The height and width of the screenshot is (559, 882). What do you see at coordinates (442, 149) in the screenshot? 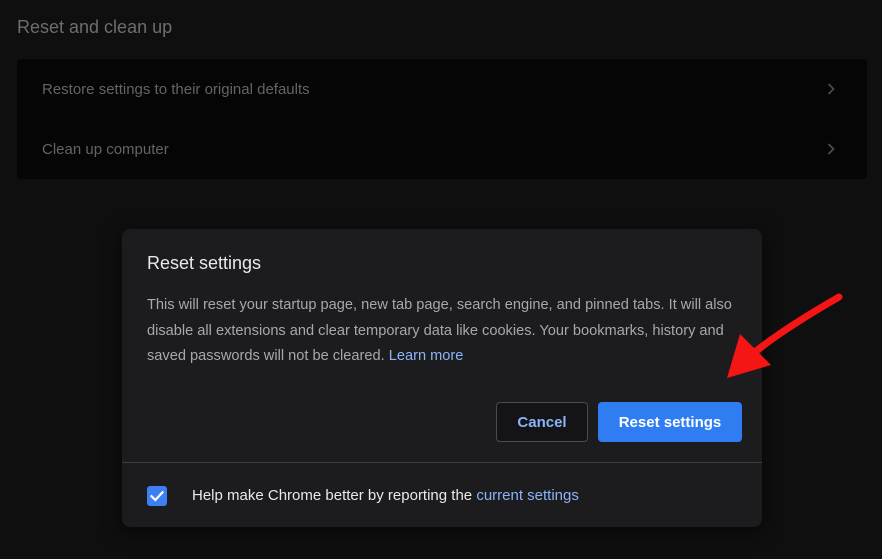
I see `clean-up-computer-row: Clean up computer` at bounding box center [442, 149].